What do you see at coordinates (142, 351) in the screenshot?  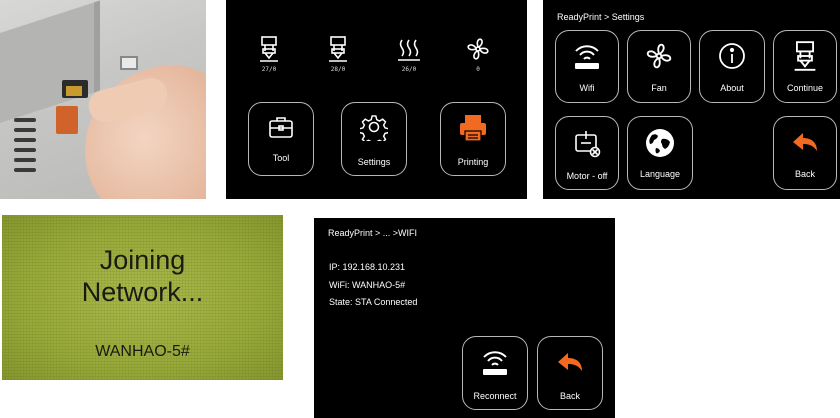 I see `lcd-network-name: WANHAO-5#` at bounding box center [142, 351].